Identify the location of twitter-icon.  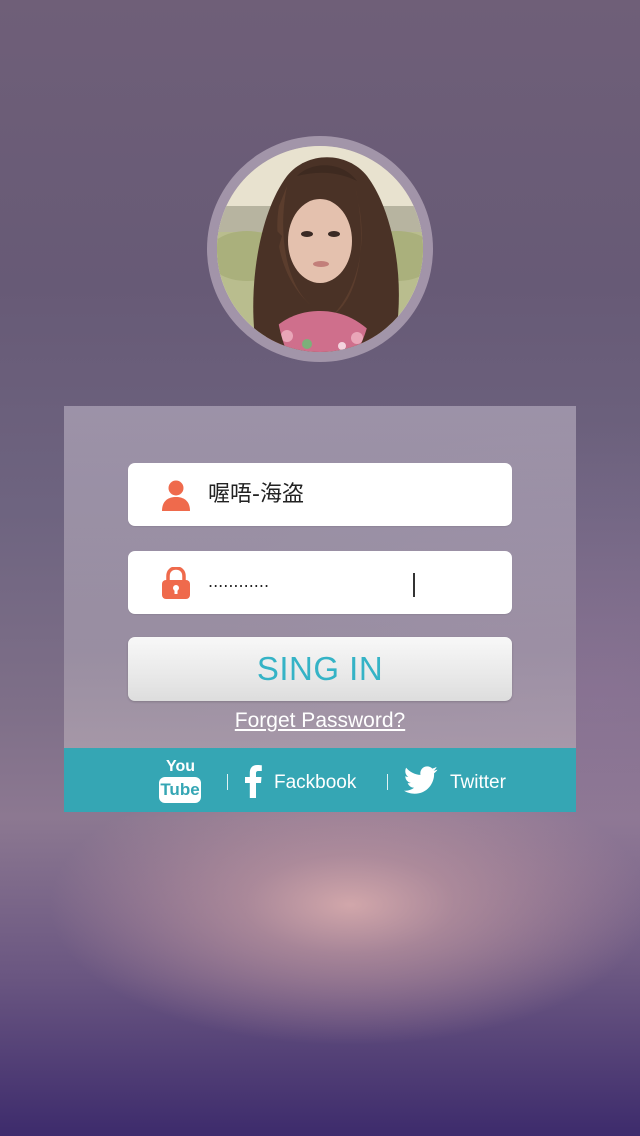
(421, 780).